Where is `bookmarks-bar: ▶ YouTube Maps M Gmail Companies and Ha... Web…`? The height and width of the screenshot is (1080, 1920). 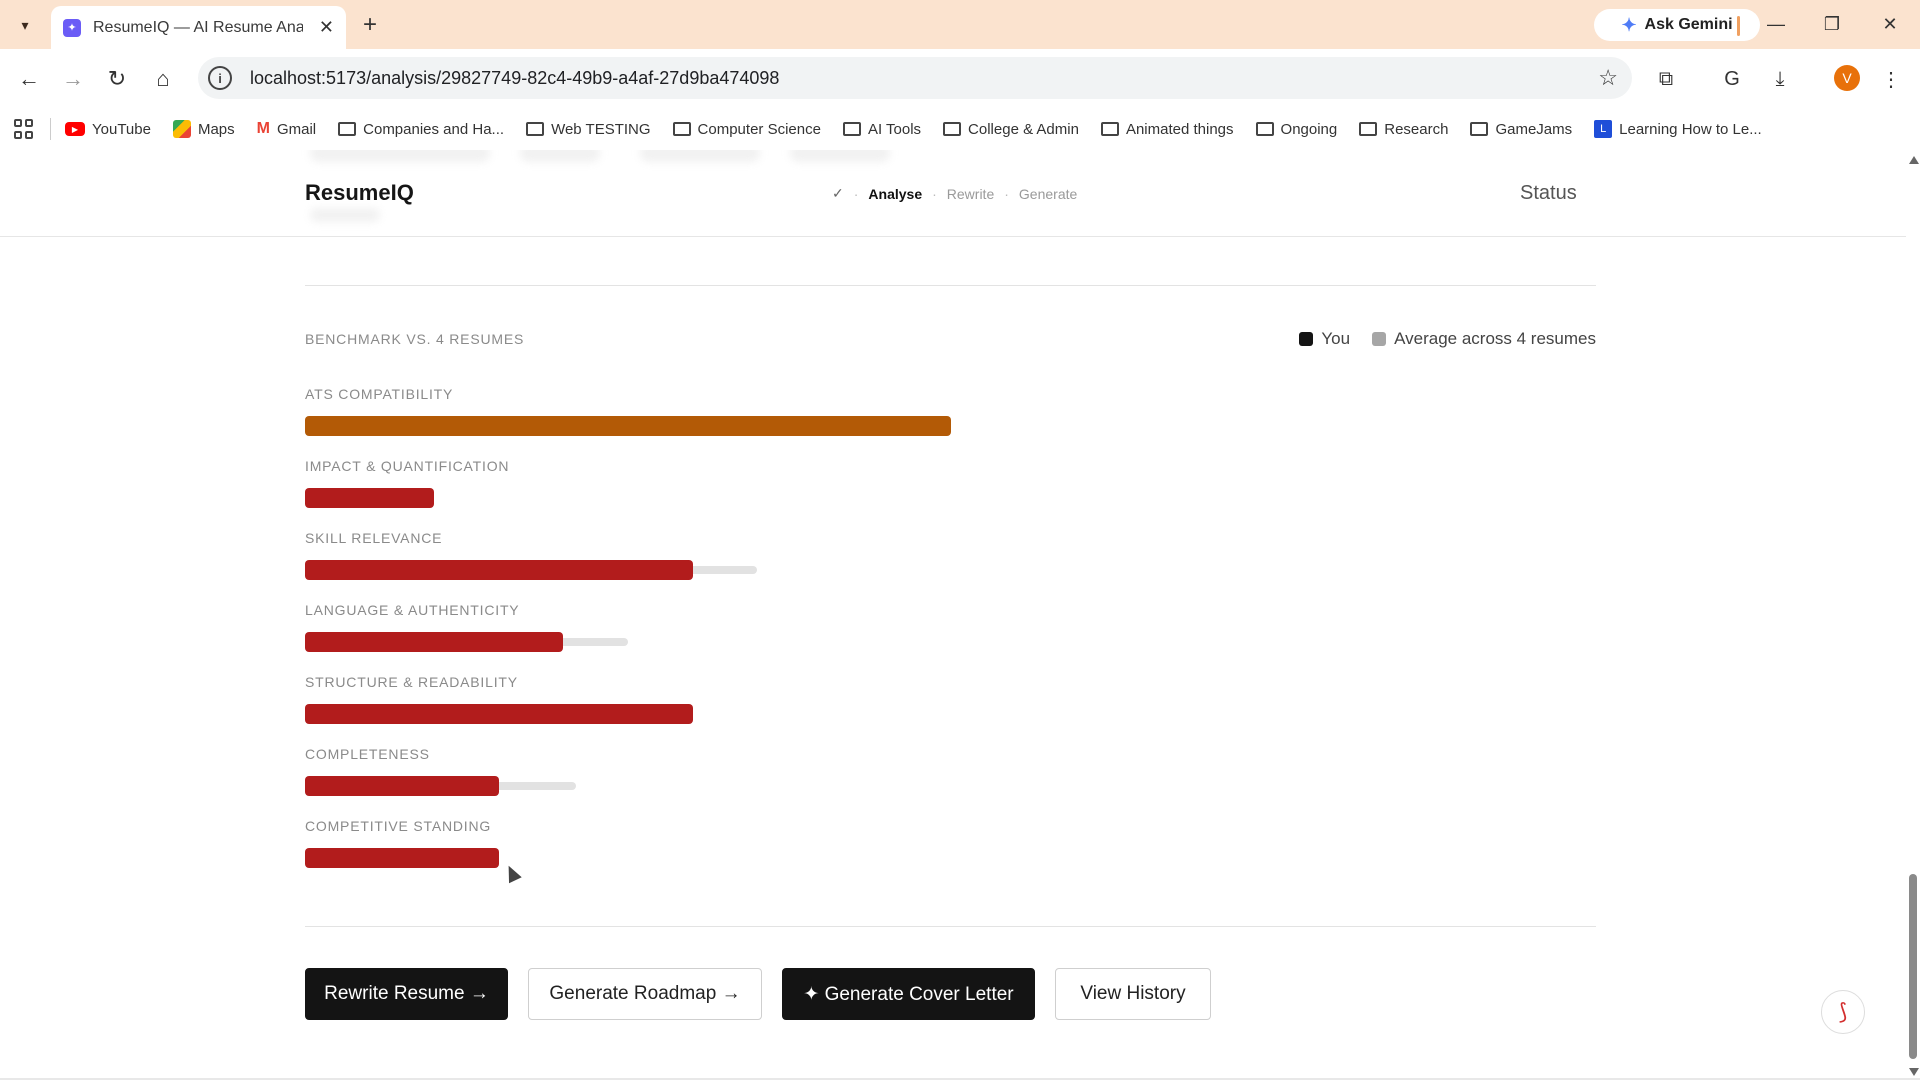
bookmarks-bar: ▶ YouTube Maps M Gmail Companies and Ha... Web… is located at coordinates (960, 129).